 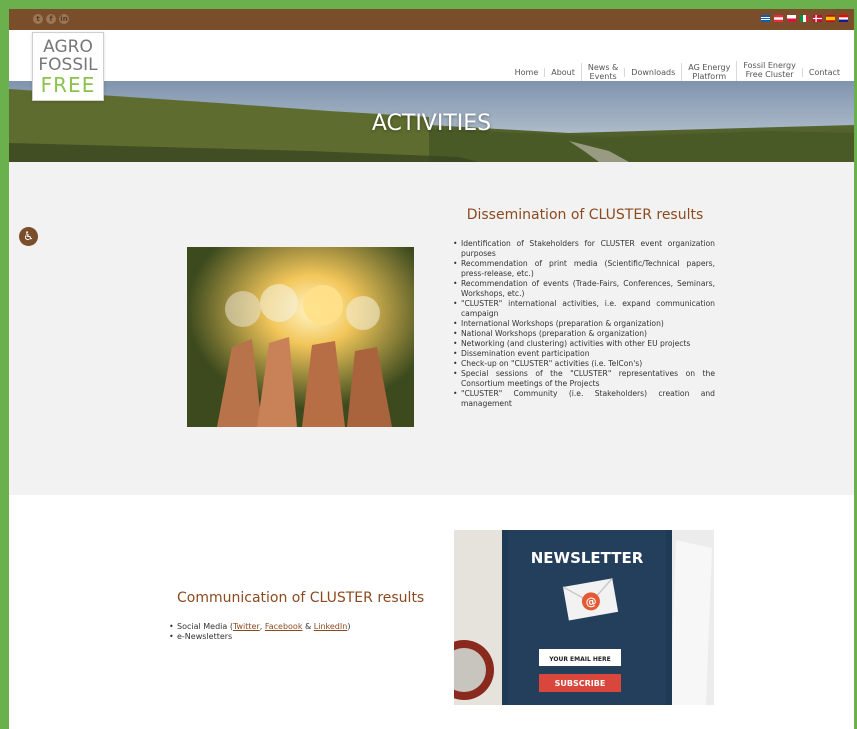 What do you see at coordinates (64, 19) in the screenshot?
I see `linkedin-icon: in` at bounding box center [64, 19].